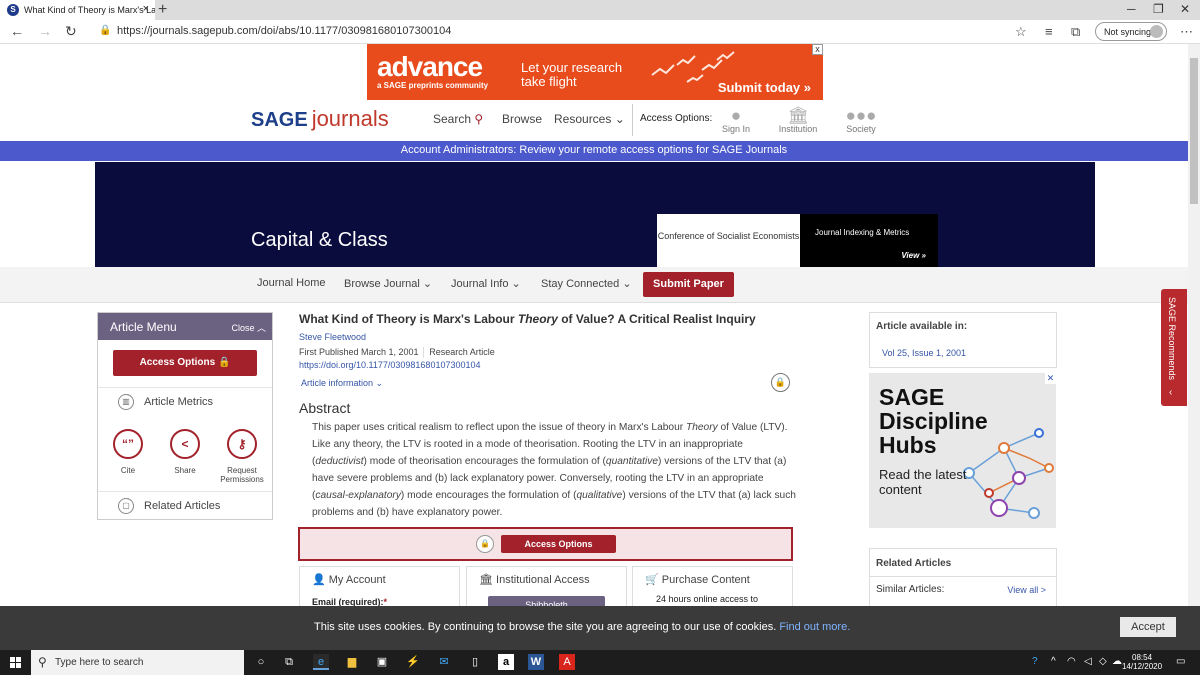 Image resolution: width=1200 pixels, height=675 pixels. Describe the element at coordinates (1148, 627) in the screenshot. I see `accept-cookies-button: Accept` at that location.